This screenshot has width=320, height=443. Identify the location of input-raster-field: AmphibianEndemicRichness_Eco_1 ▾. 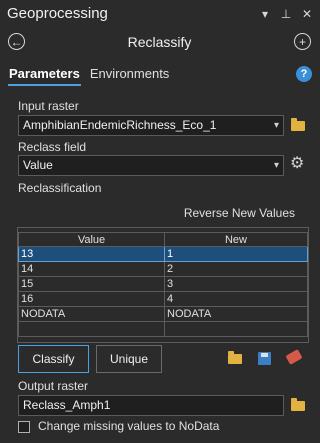
(151, 125).